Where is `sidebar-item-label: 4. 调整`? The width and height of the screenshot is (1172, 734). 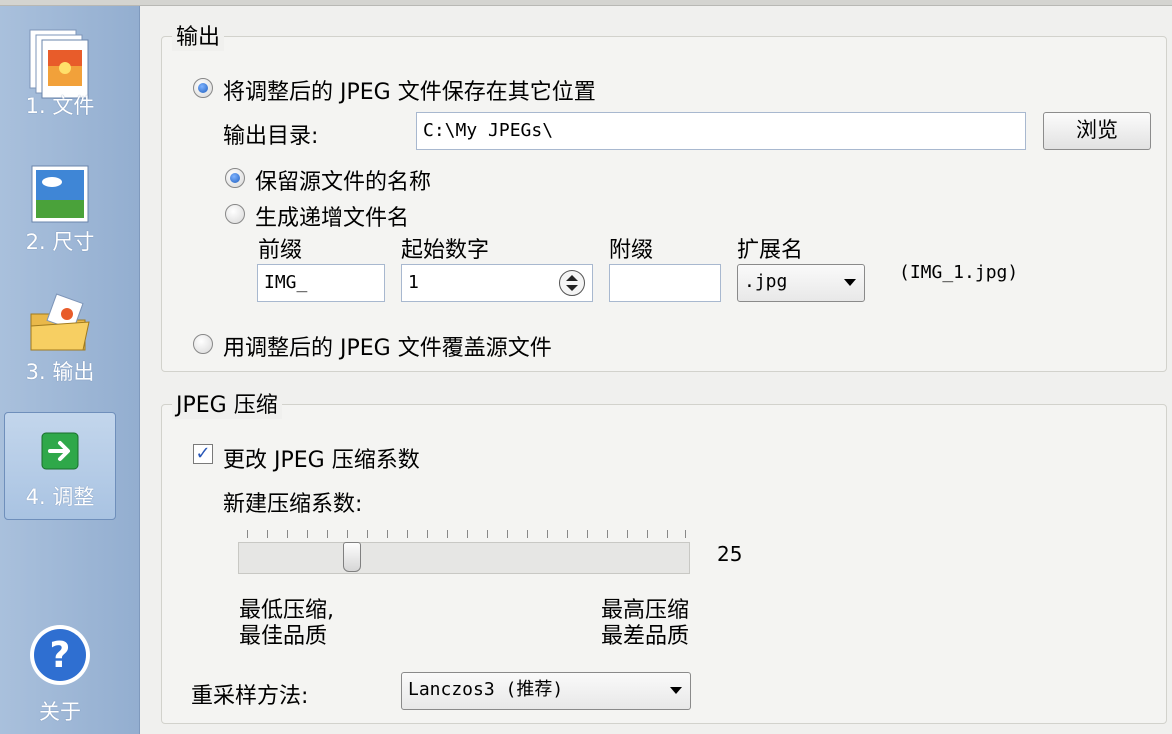
sidebar-item-label: 4. 调整 is located at coordinates (60, 497).